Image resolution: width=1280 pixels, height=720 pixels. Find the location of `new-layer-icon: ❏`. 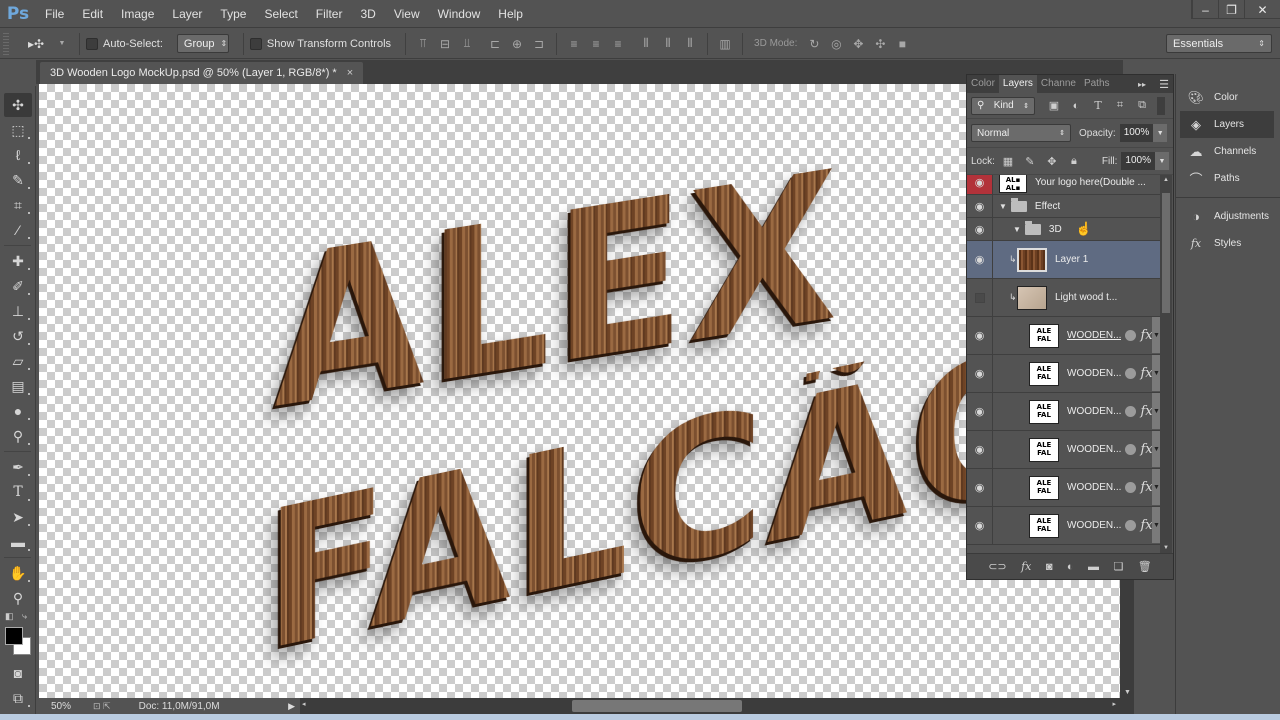

new-layer-icon: ❏ is located at coordinates (1118, 566).